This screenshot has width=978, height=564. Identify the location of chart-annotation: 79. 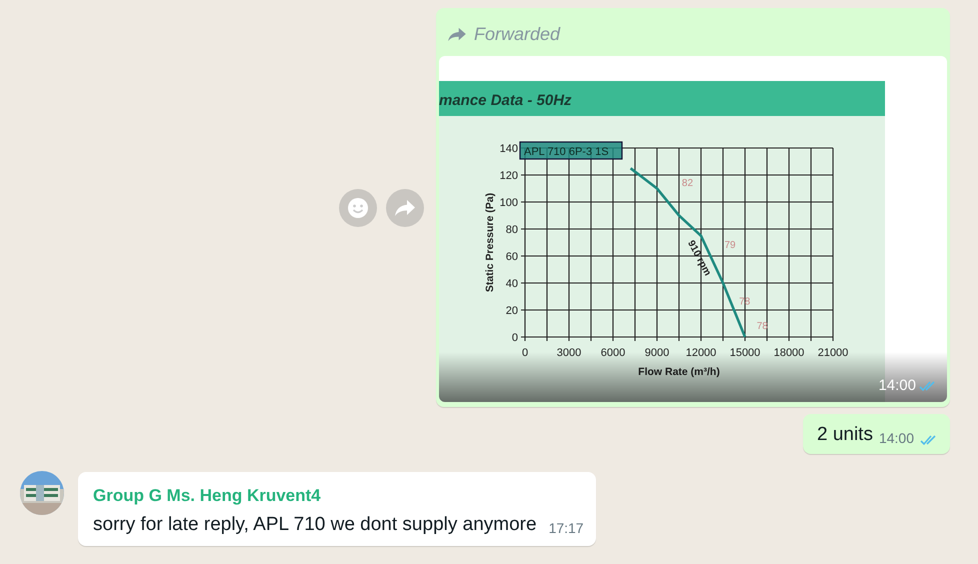
(730, 245).